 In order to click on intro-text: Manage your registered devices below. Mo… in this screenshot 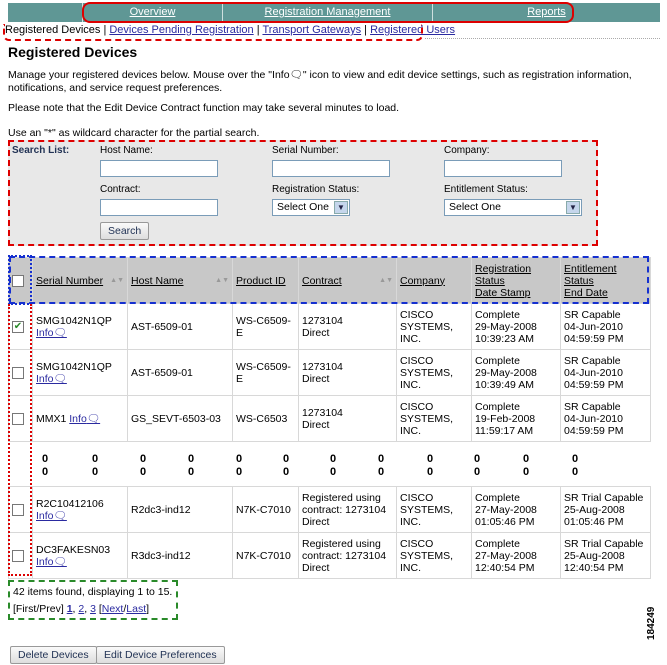, I will do `click(320, 81)`.